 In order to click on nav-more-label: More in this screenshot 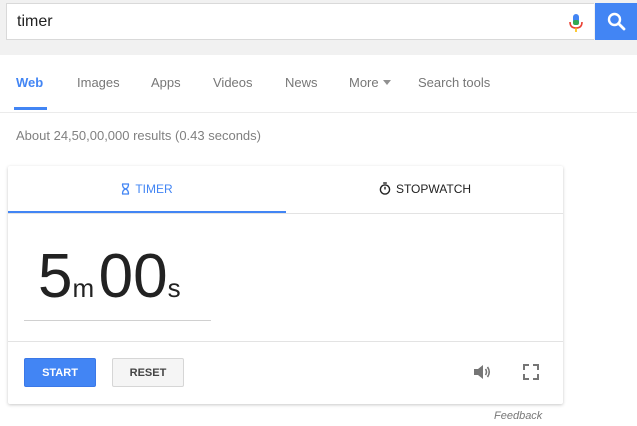, I will do `click(364, 82)`.